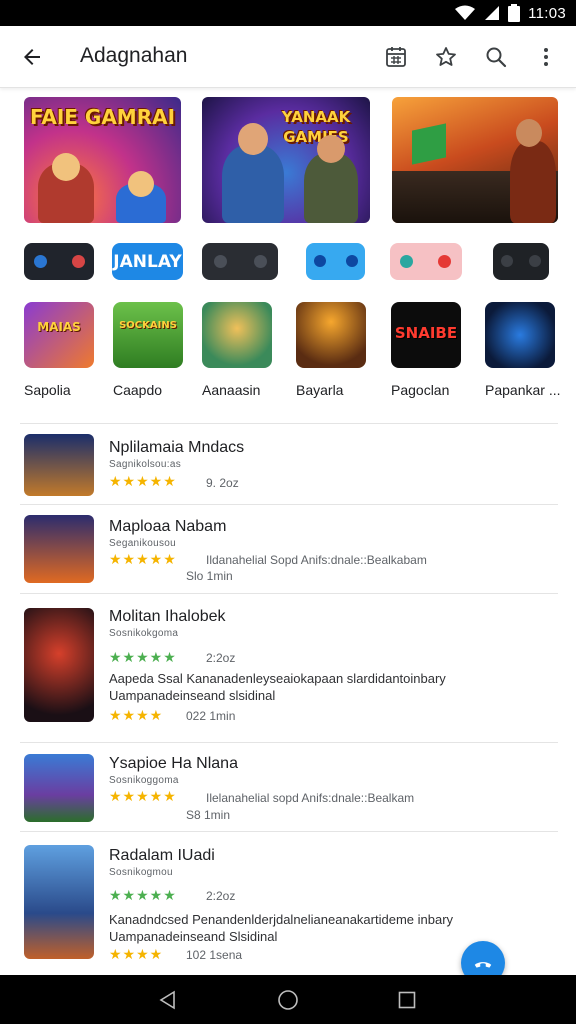 The height and width of the screenshot is (1024, 576). I want to click on triangle-back-icon, so click(167, 1000).